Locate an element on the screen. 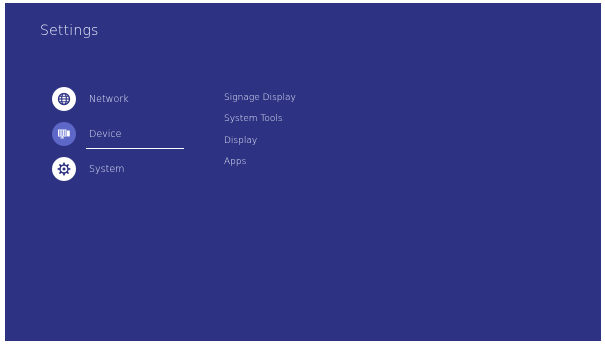  submenu-item-system-tools: System Tools is located at coordinates (253, 119).